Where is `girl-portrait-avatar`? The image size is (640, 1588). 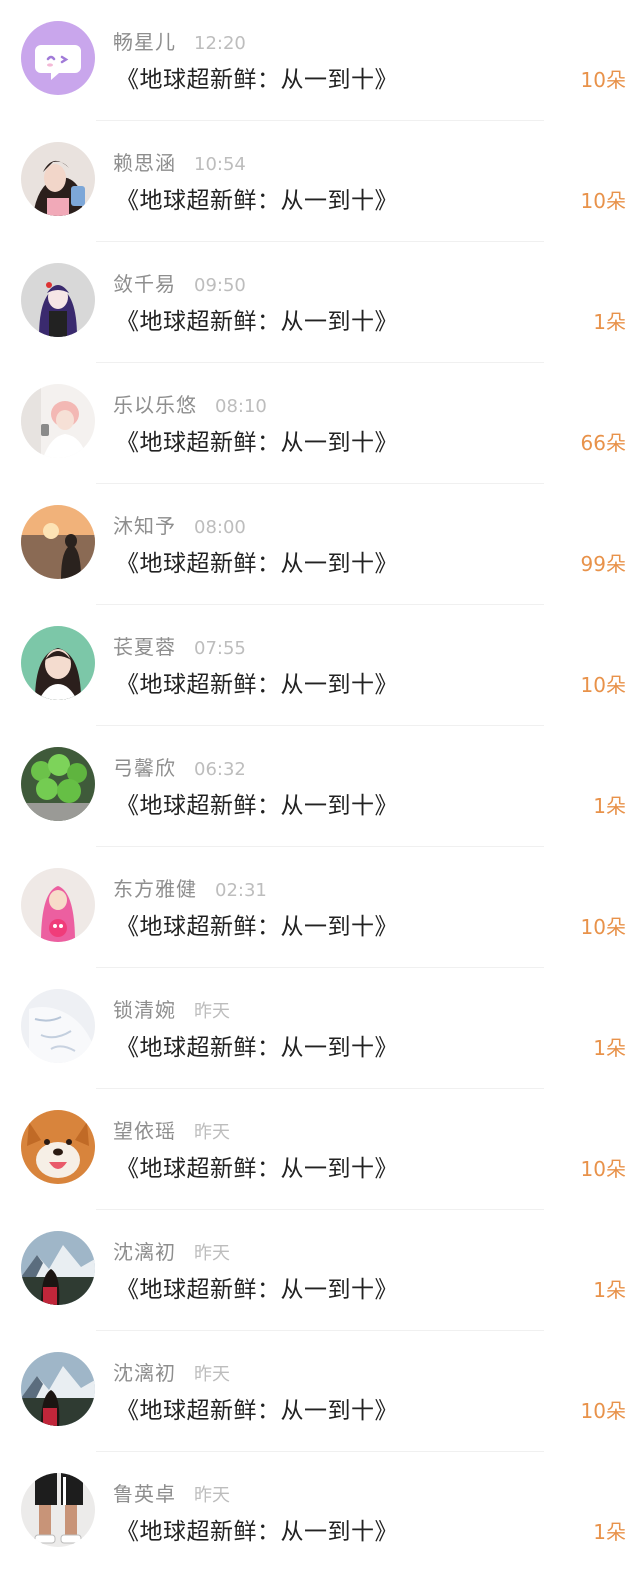
girl-portrait-avatar is located at coordinates (58, 663).